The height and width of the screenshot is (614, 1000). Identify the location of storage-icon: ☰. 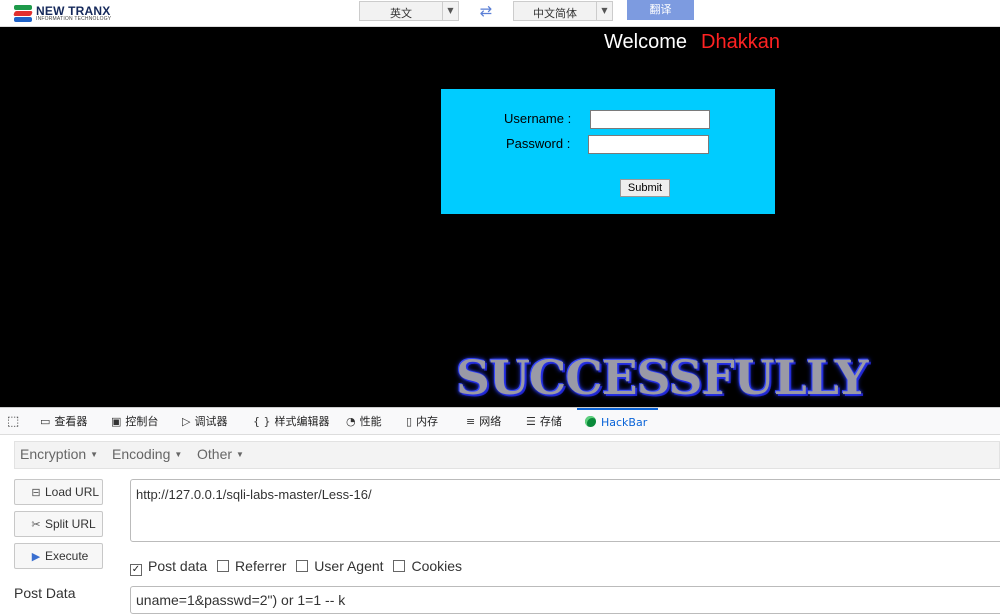
(531, 421).